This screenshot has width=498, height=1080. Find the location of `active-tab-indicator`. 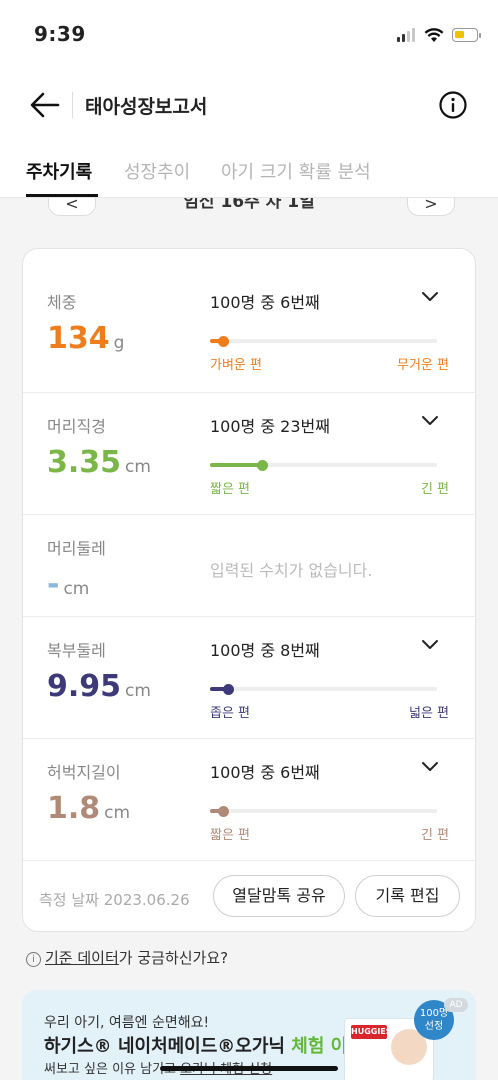

active-tab-indicator is located at coordinates (62, 195).